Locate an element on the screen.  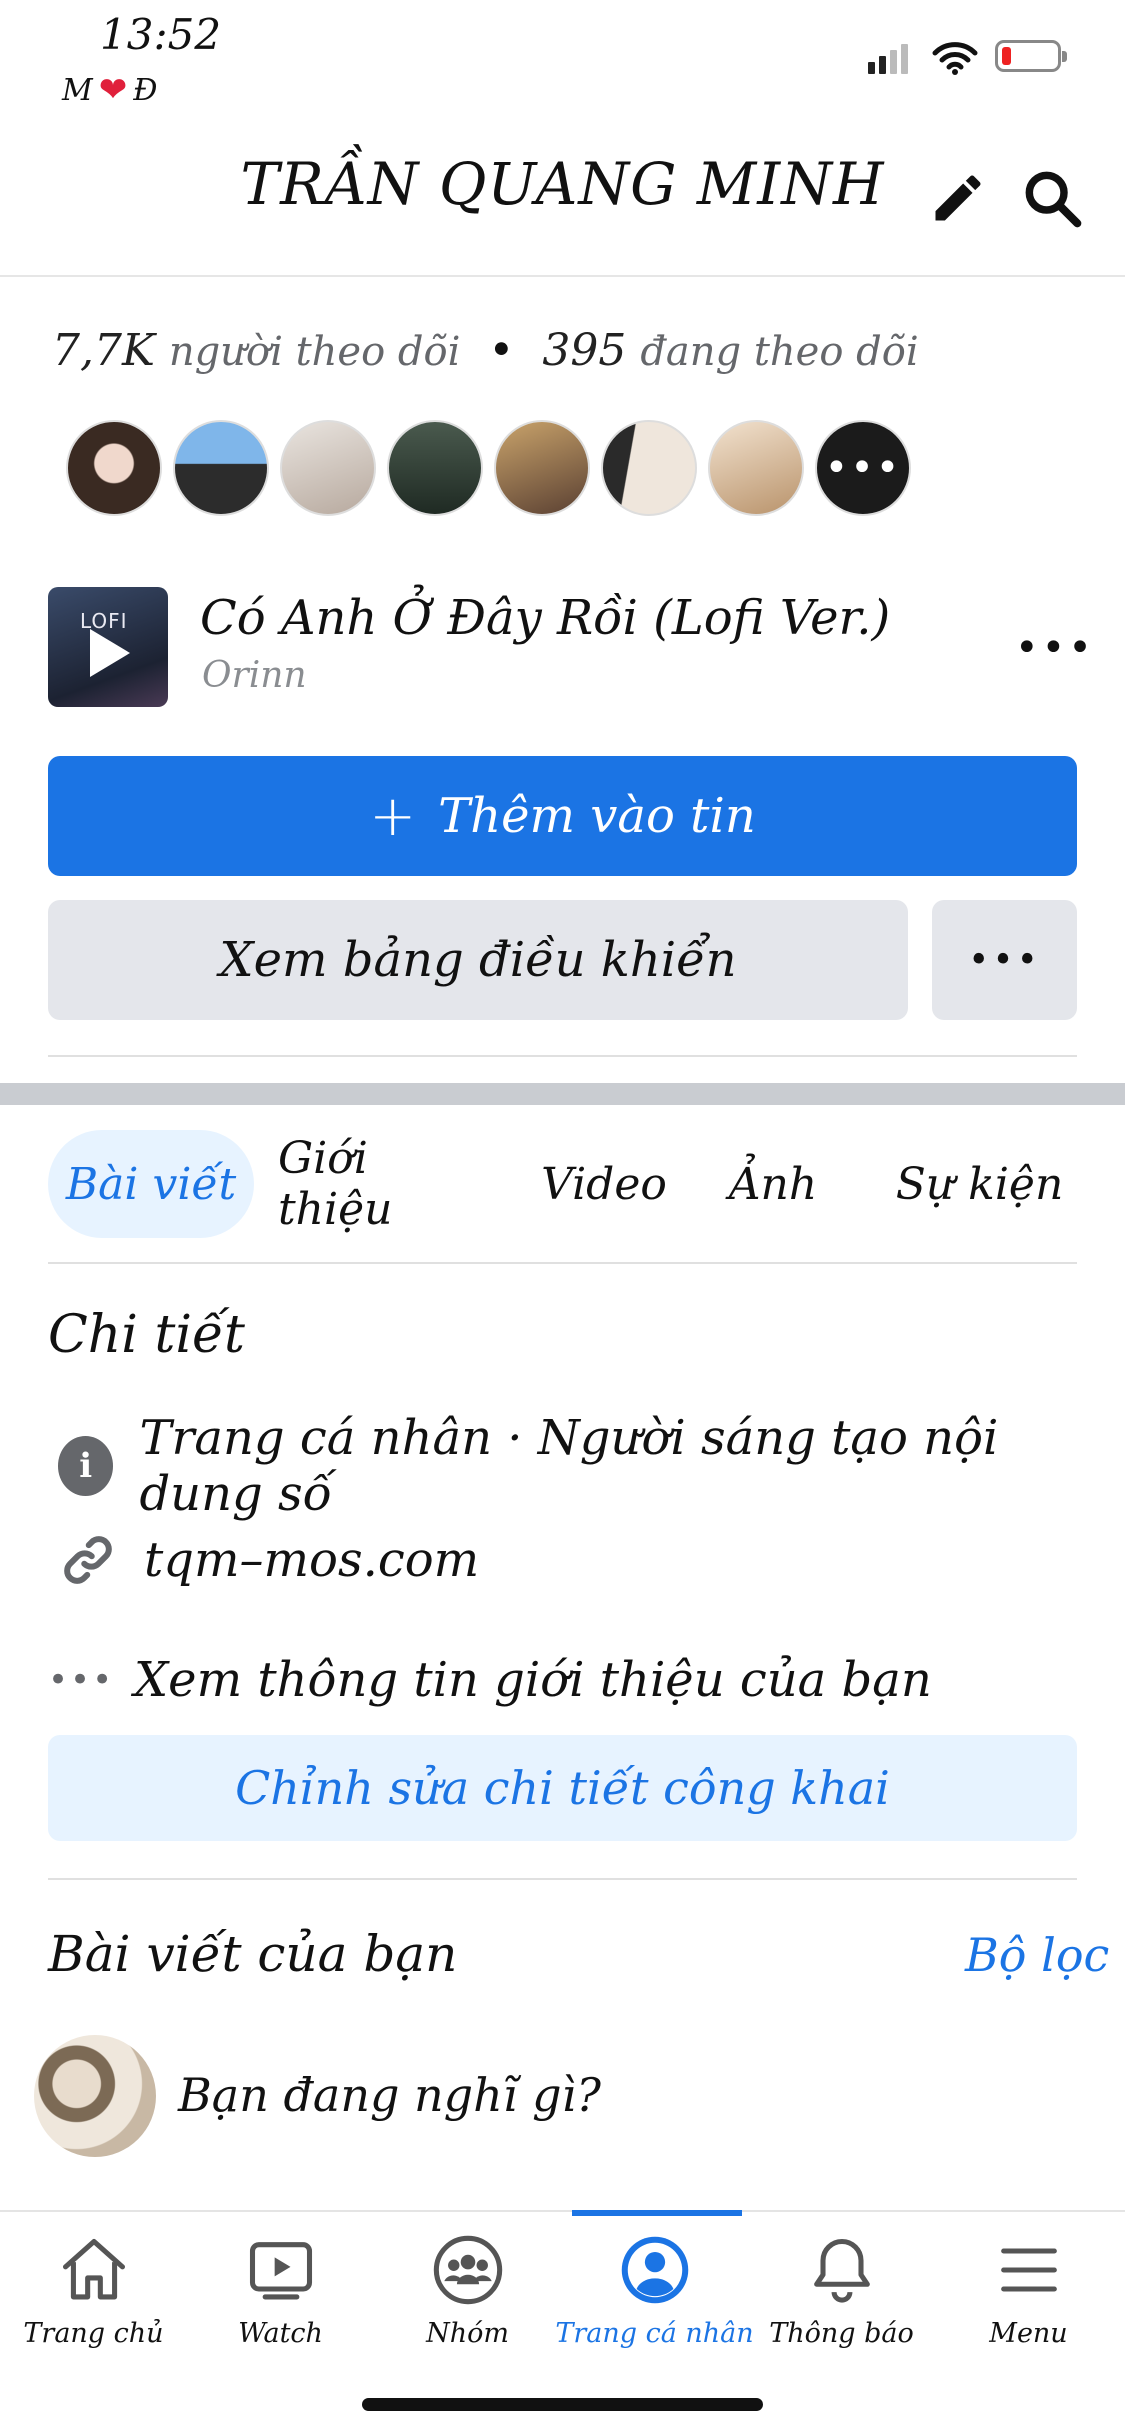
nav-notifications: Thông báo is located at coordinates (841, 2290).